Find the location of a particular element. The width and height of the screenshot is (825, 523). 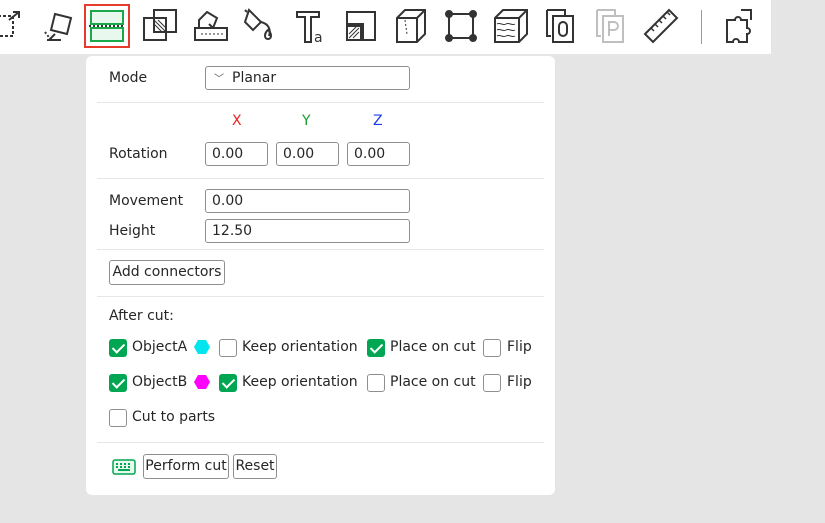

object-a-label: ObjectA is located at coordinates (160, 347).